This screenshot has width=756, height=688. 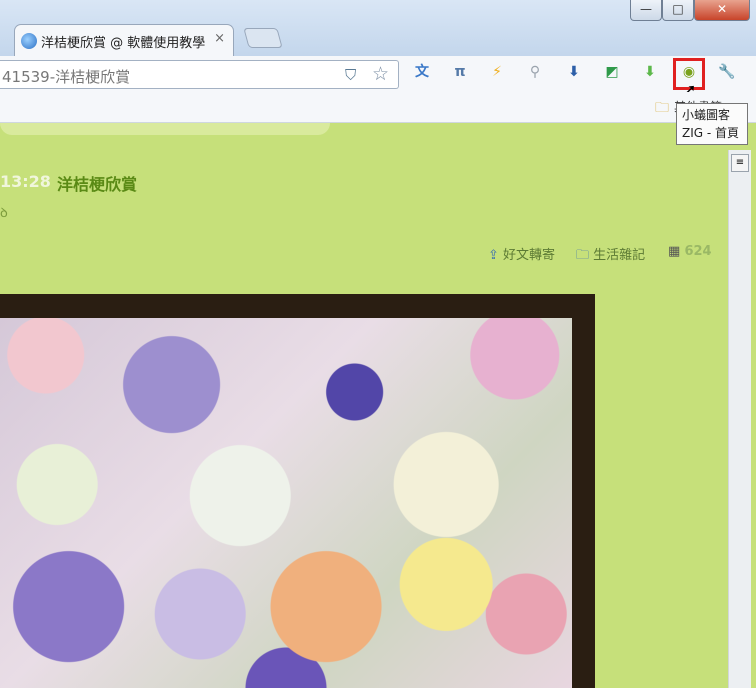 I want to click on address-bar: 41539-洋桔梗欣賞 ⛉ ☆, so click(x=199, y=74).